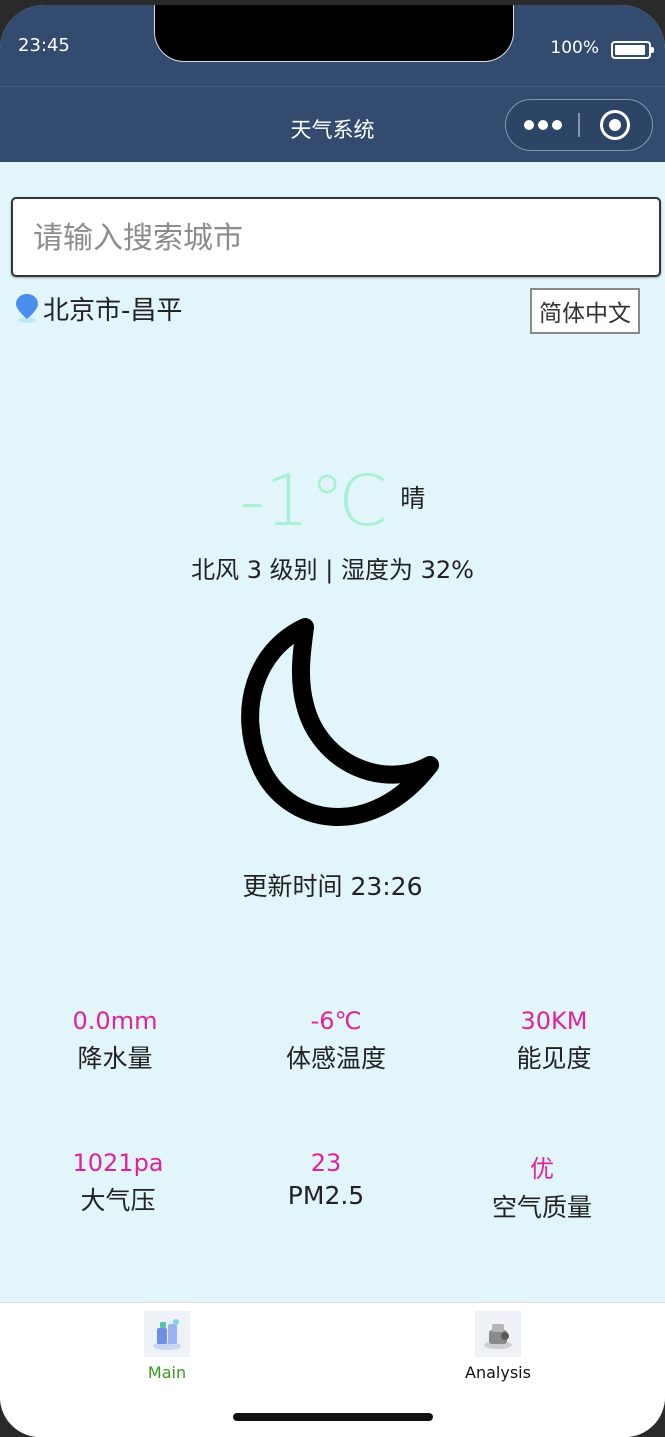 The width and height of the screenshot is (665, 1437). What do you see at coordinates (543, 125) in the screenshot?
I see `more-menu-icon` at bounding box center [543, 125].